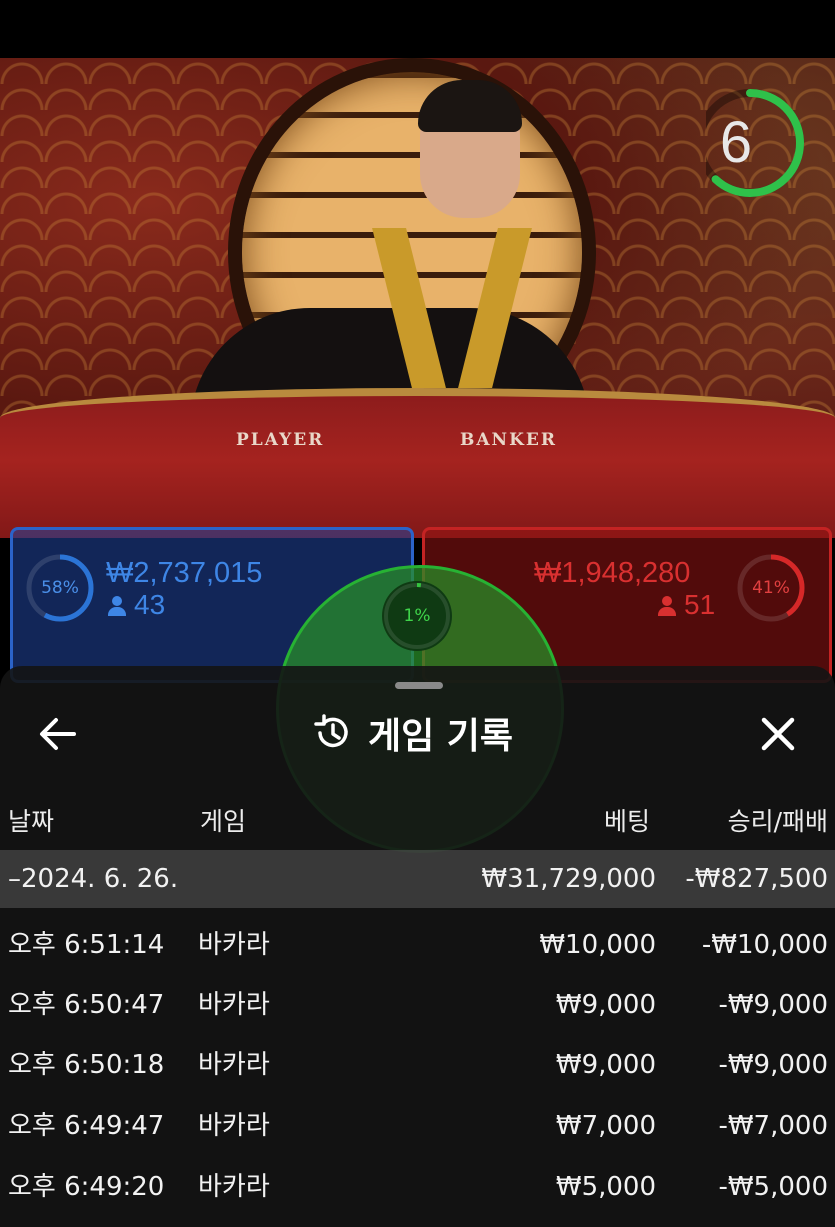 This screenshot has height=1227, width=835. Describe the element at coordinates (331, 731) in the screenshot. I see `history-clock-icon` at that location.